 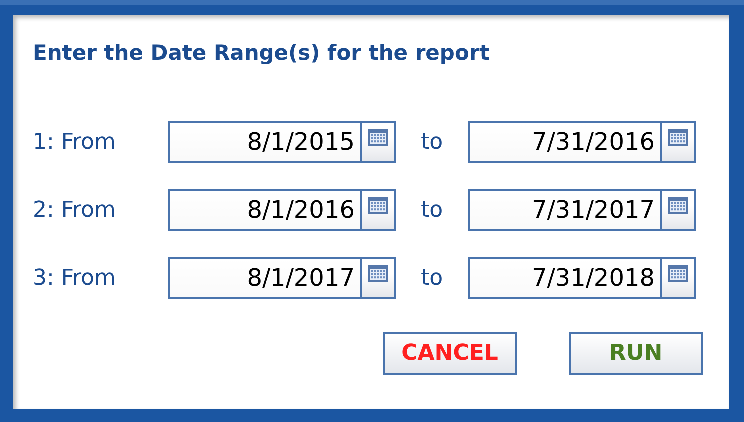 I want to click on dialog-title: Enter the Date Range(s) for the report, so click(x=262, y=53).